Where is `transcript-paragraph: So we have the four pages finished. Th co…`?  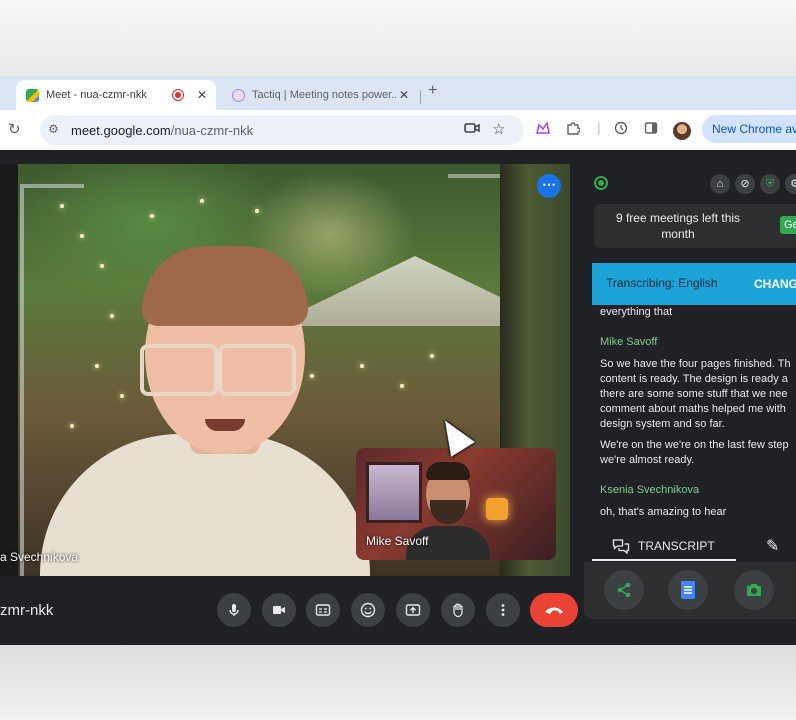
transcript-paragraph: So we have the four pages finished. Th co… is located at coordinates (698, 394).